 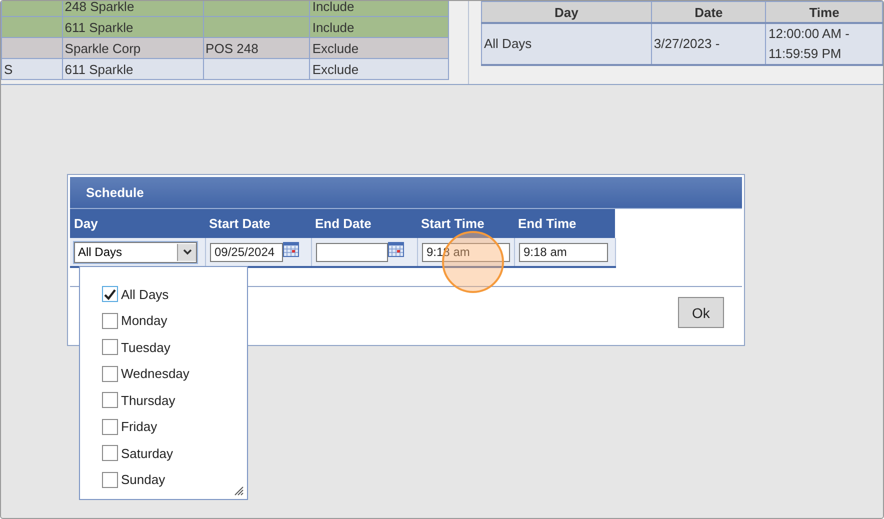 What do you see at coordinates (143, 480) in the screenshot?
I see `option-label: Sunday` at bounding box center [143, 480].